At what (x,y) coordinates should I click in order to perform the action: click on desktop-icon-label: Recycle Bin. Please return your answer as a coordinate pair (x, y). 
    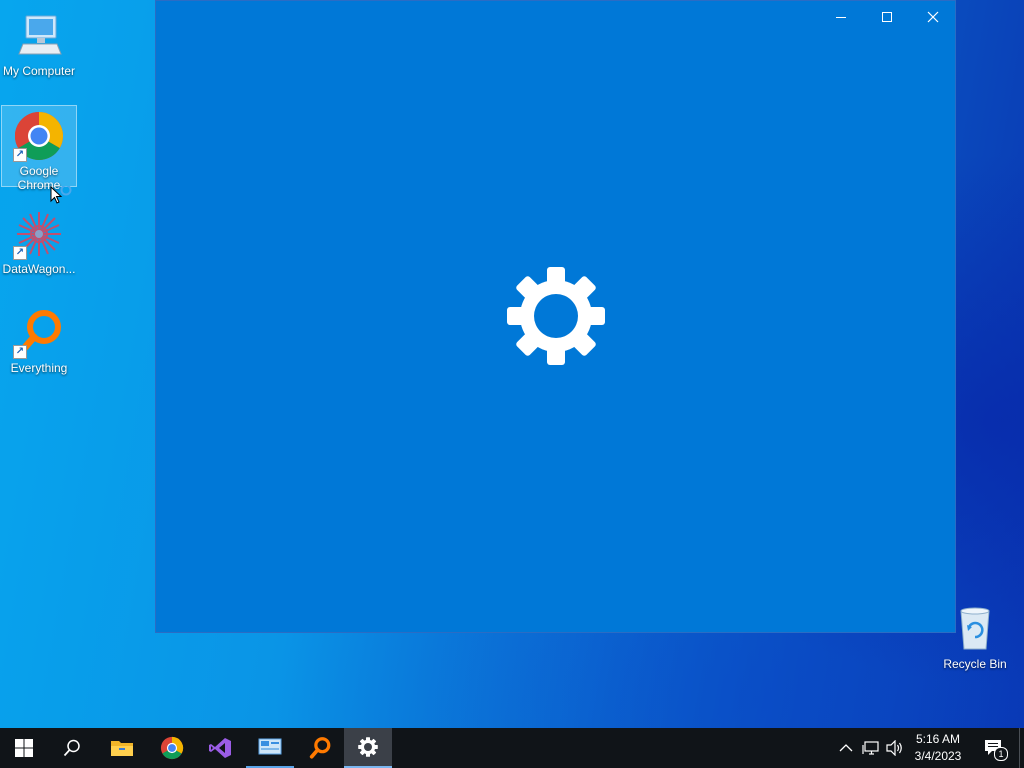
    Looking at the image, I should click on (975, 664).